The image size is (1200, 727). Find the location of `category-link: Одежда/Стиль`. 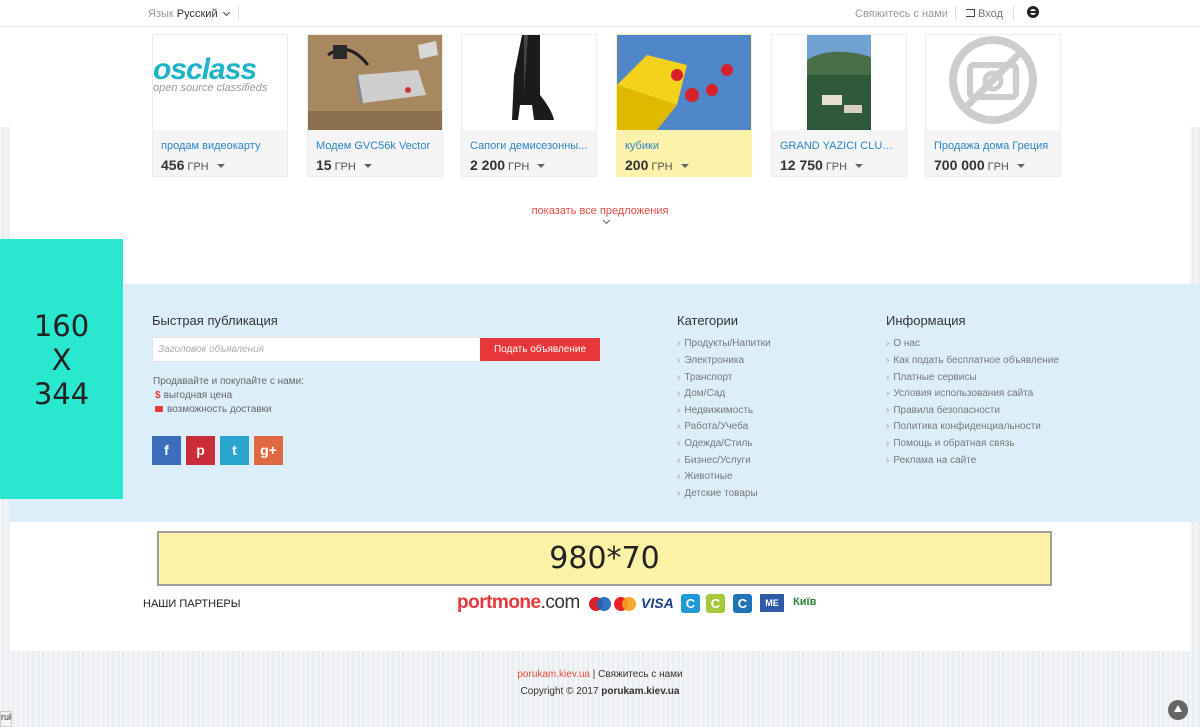

category-link: Одежда/Стиль is located at coordinates (714, 443).